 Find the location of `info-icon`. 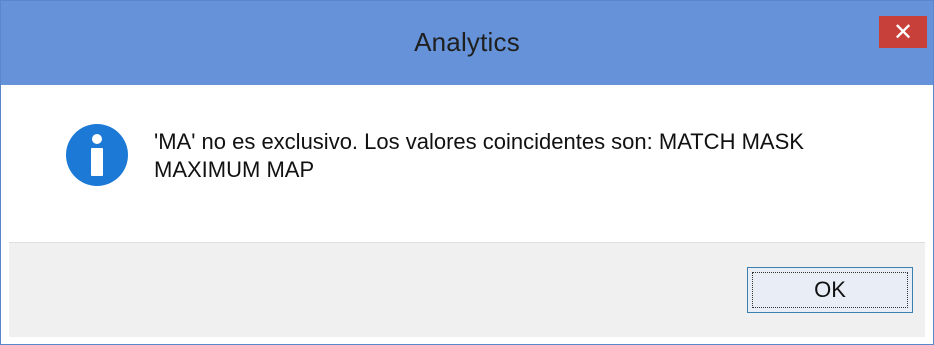

info-icon is located at coordinates (97, 155).